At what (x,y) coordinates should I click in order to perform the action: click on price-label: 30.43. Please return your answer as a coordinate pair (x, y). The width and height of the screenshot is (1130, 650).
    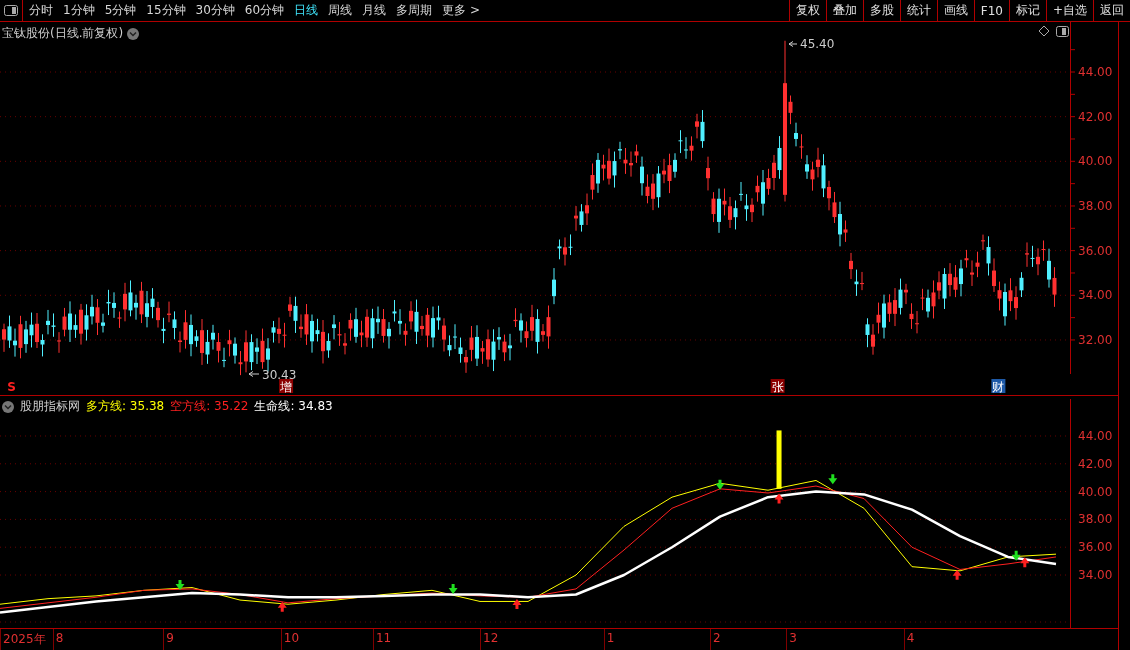
    Looking at the image, I should click on (279, 375).